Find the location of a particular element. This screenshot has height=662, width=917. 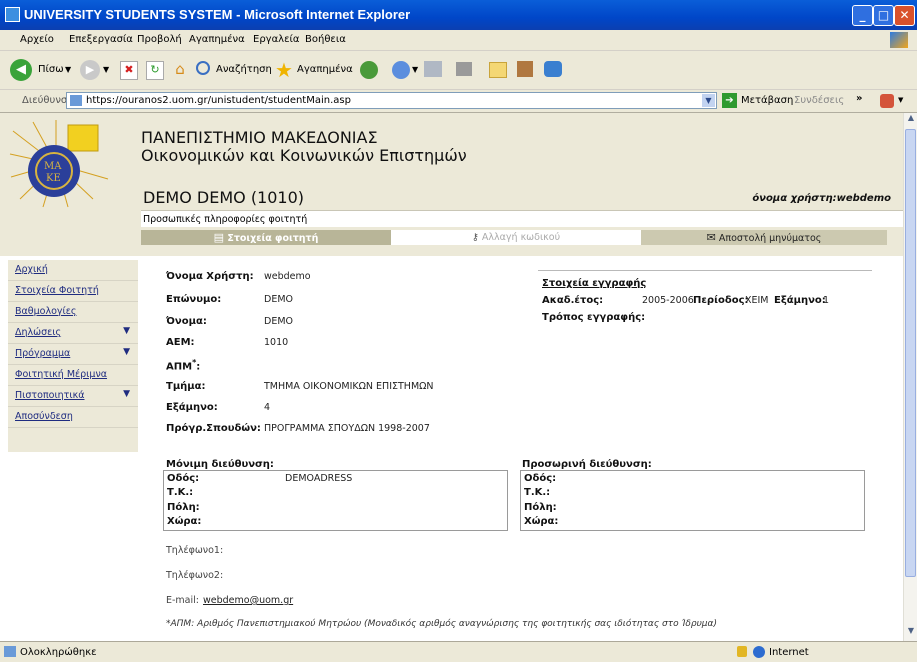

home-icon: ⌂ is located at coordinates (180, 69).